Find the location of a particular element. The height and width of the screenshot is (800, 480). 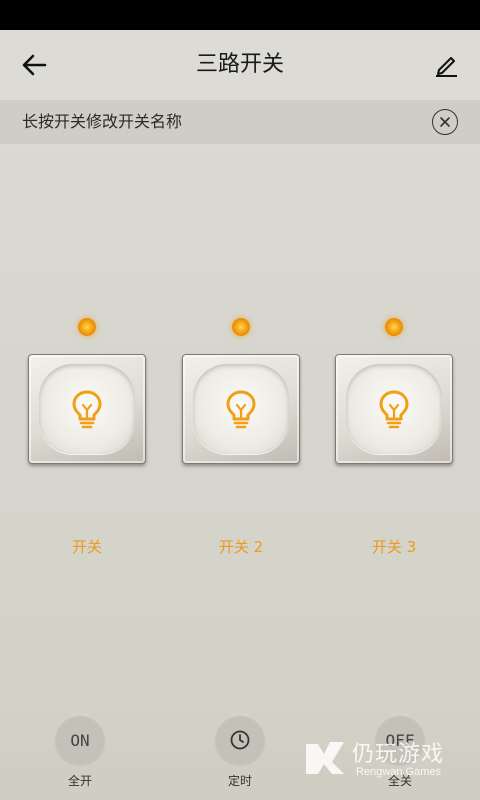

edit-button is located at coordinates (446, 65).